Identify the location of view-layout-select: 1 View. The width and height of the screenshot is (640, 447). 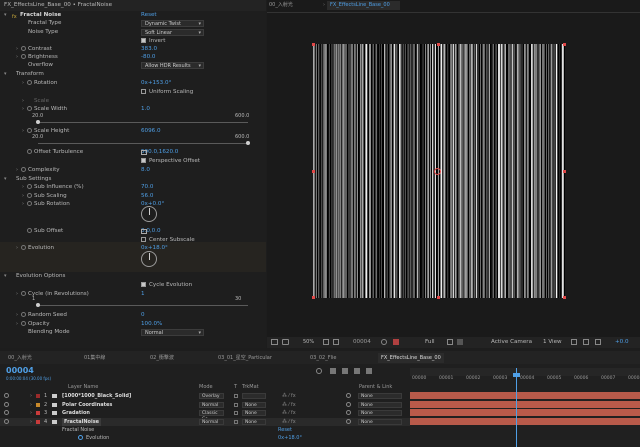
(552, 342).